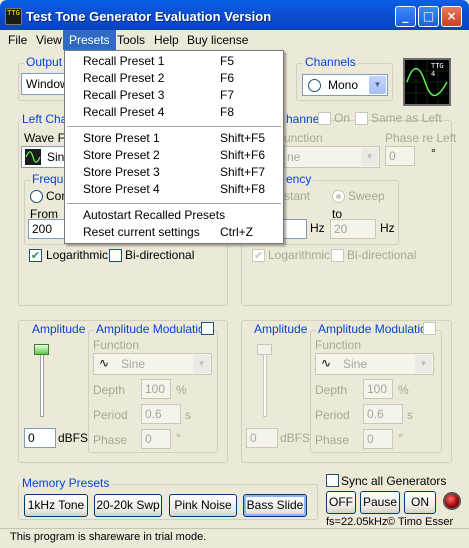 The image size is (469, 548). What do you see at coordinates (35, 255) in the screenshot?
I see `logarithmic-checkbox: ✔` at bounding box center [35, 255].